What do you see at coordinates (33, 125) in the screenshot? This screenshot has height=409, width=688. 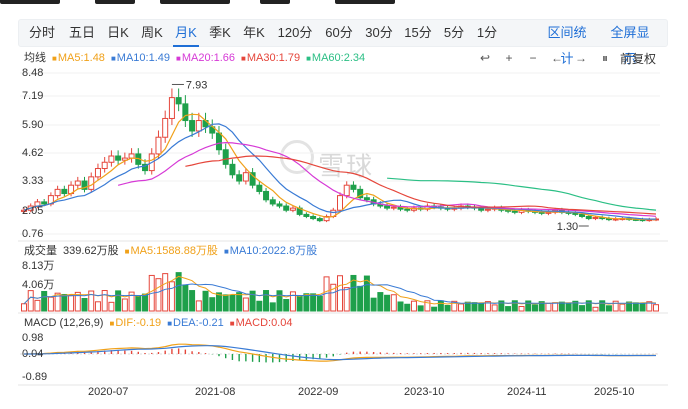 I see `price-tick-label: 5.90` at bounding box center [33, 125].